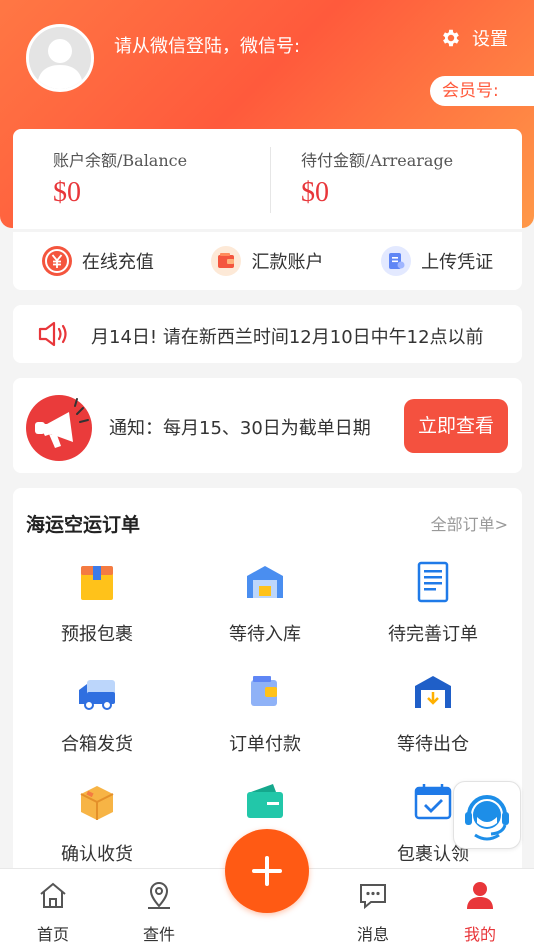 The height and width of the screenshot is (950, 534). I want to click on message-icon, so click(373, 897).